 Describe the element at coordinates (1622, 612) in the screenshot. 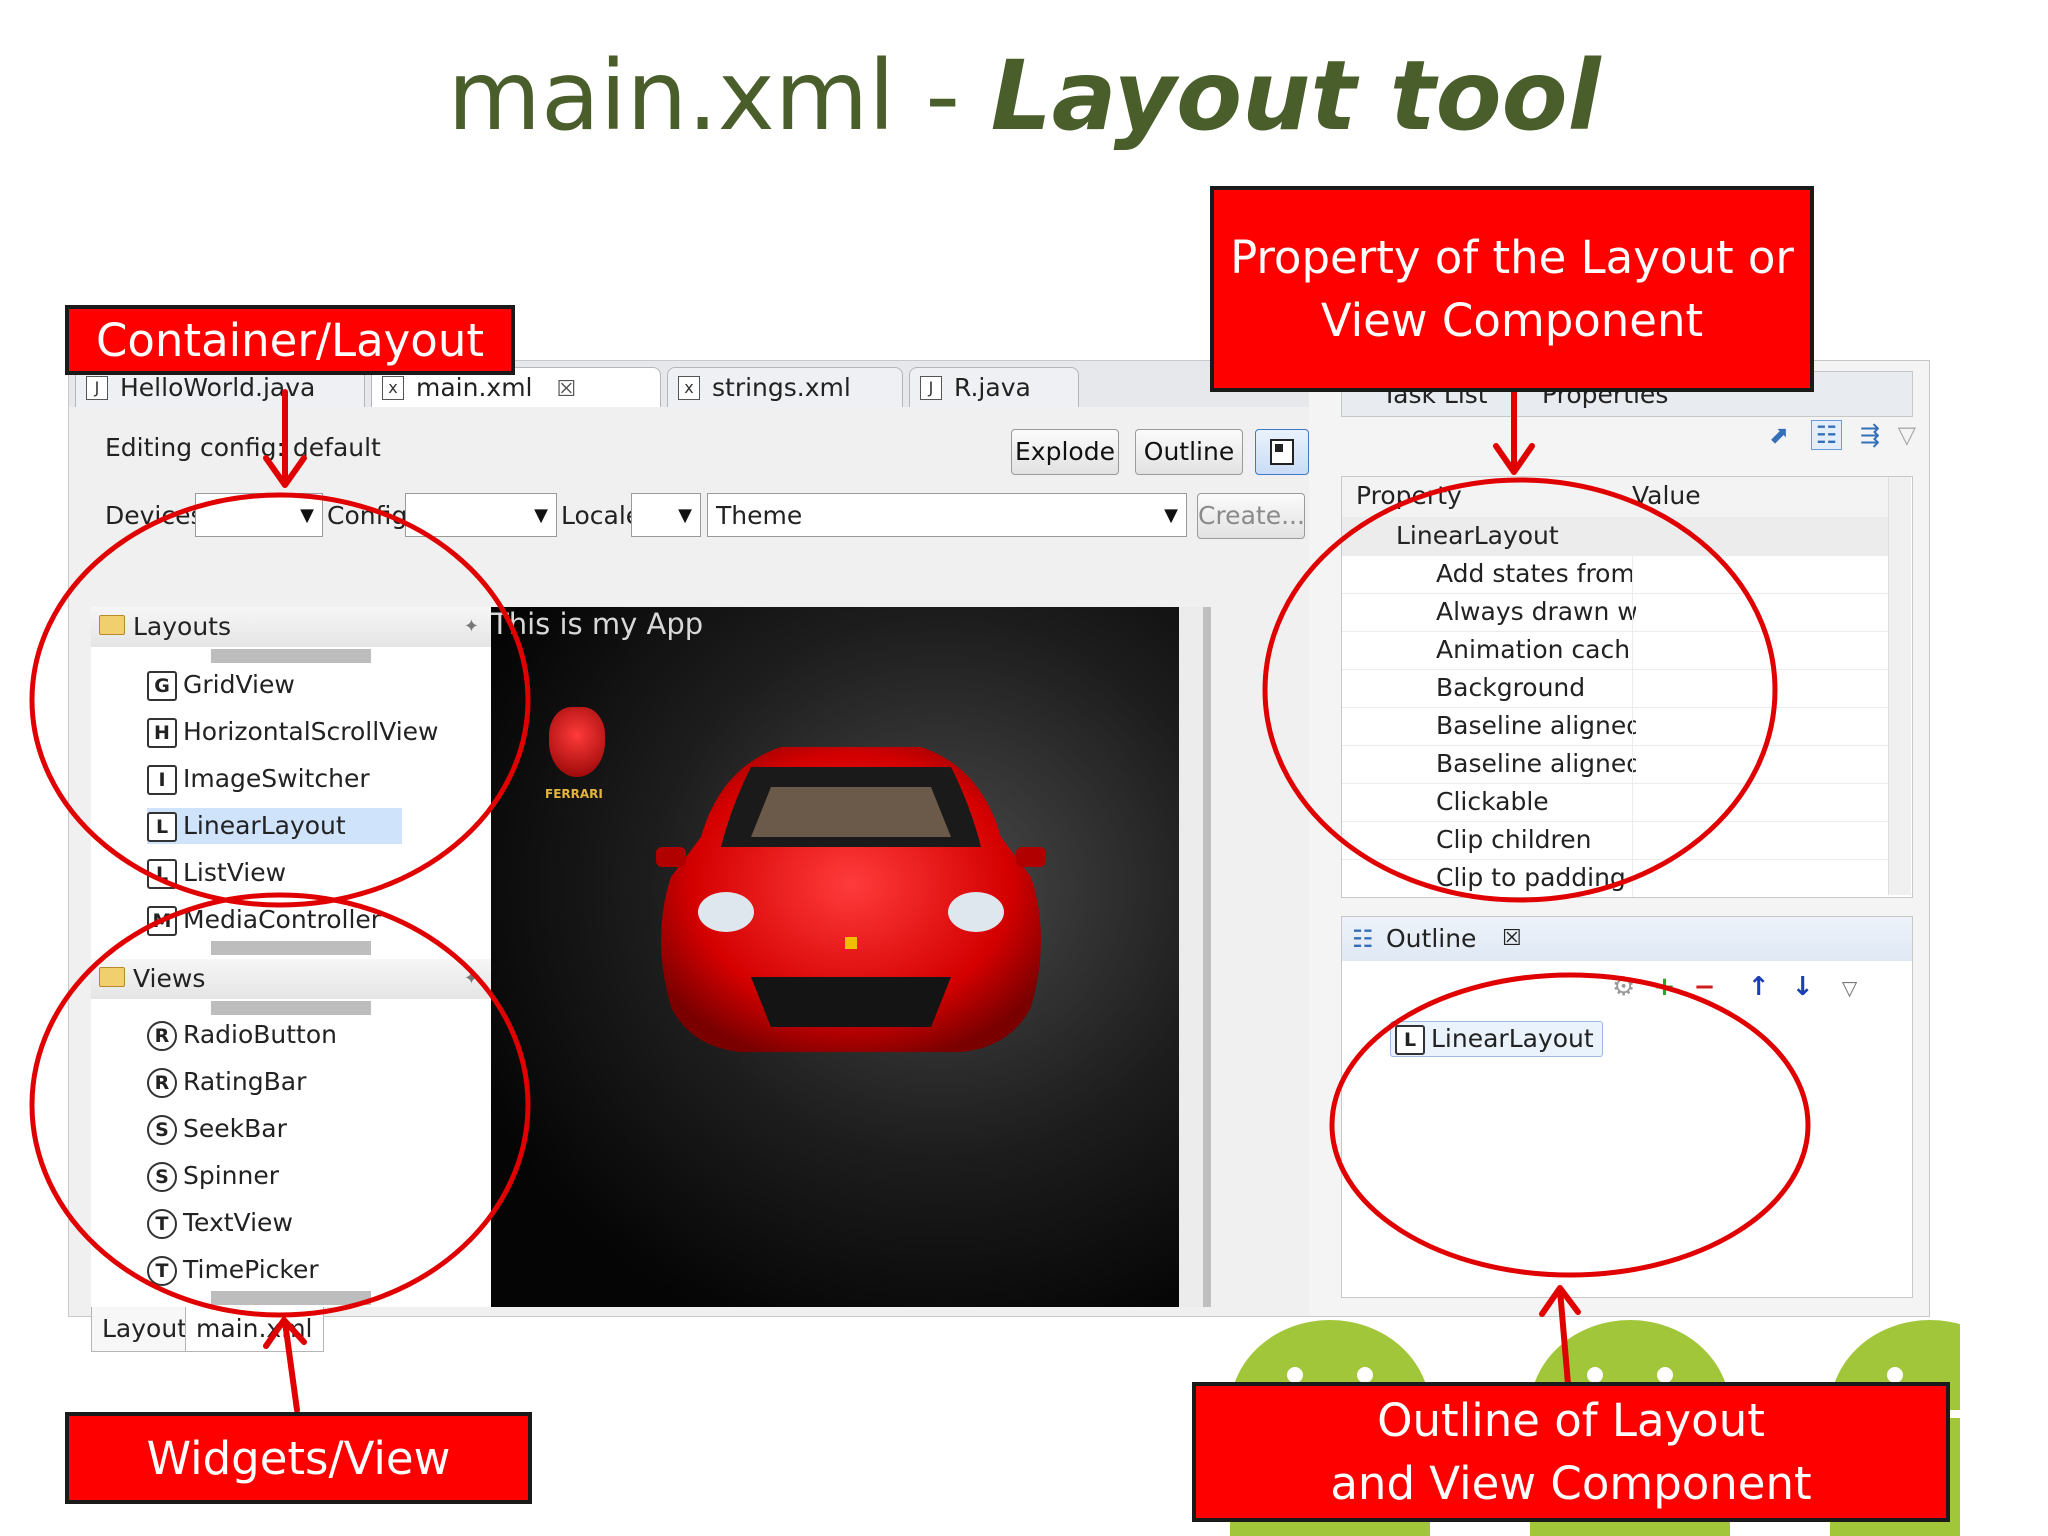

I see `property-row: Always drawn w` at that location.